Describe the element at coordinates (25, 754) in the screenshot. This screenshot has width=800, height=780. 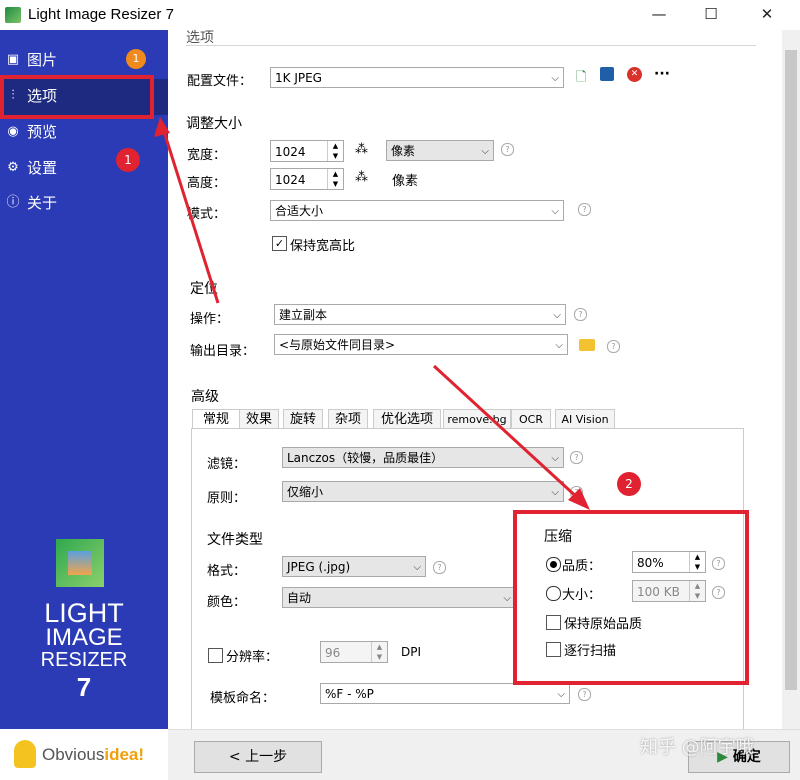
I see `lightbulb-icon` at that location.